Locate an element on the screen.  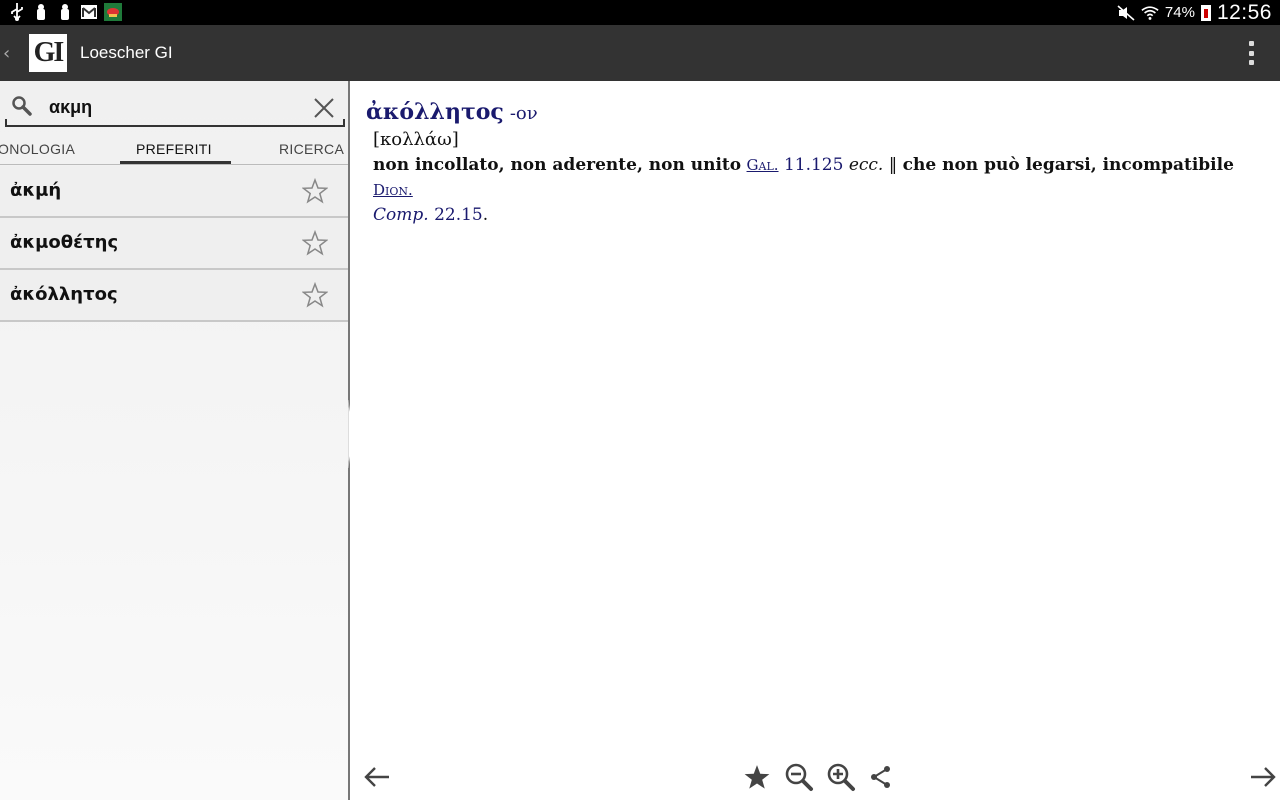
wifi-icon is located at coordinates (1150, 13).